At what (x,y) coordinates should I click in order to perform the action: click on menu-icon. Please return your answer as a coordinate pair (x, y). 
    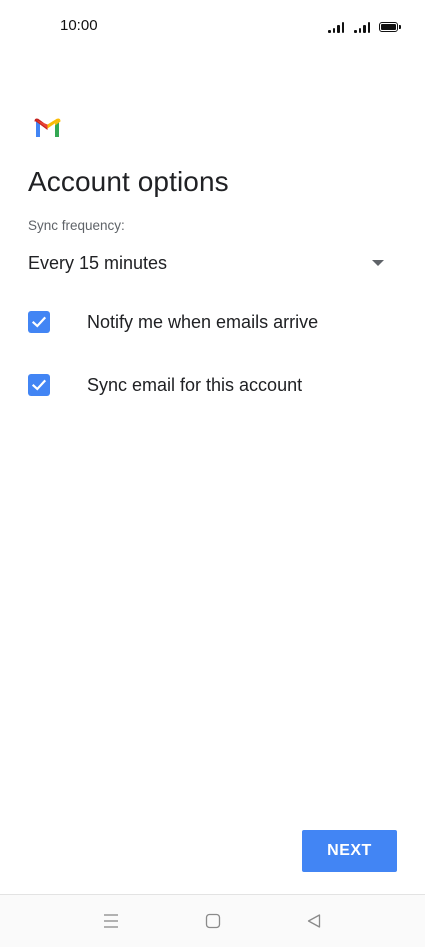
    Looking at the image, I should click on (111, 921).